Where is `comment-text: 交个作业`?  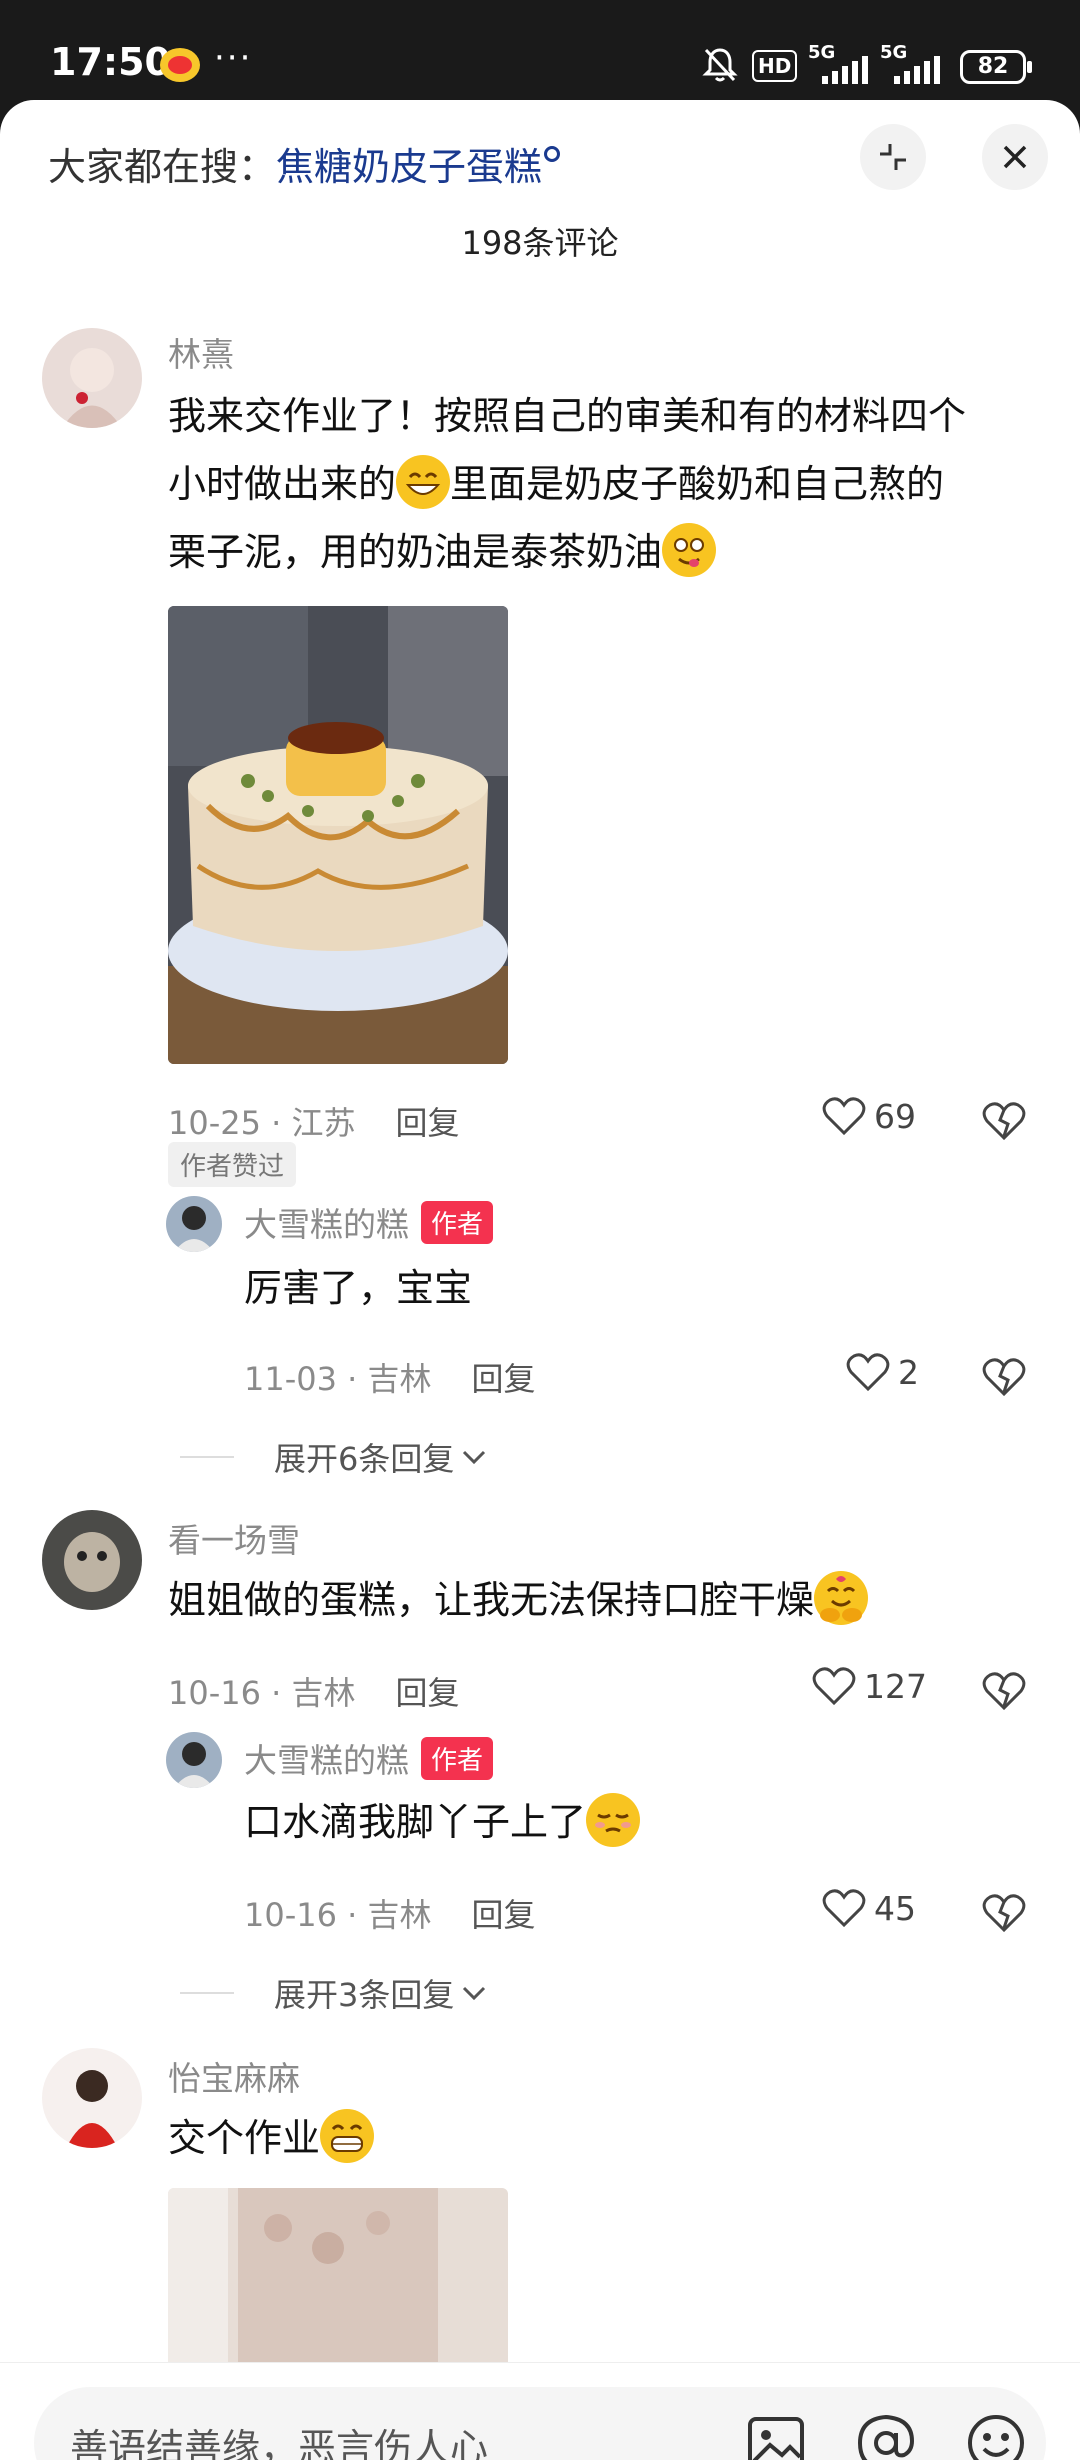 comment-text: 交个作业 is located at coordinates (271, 2138).